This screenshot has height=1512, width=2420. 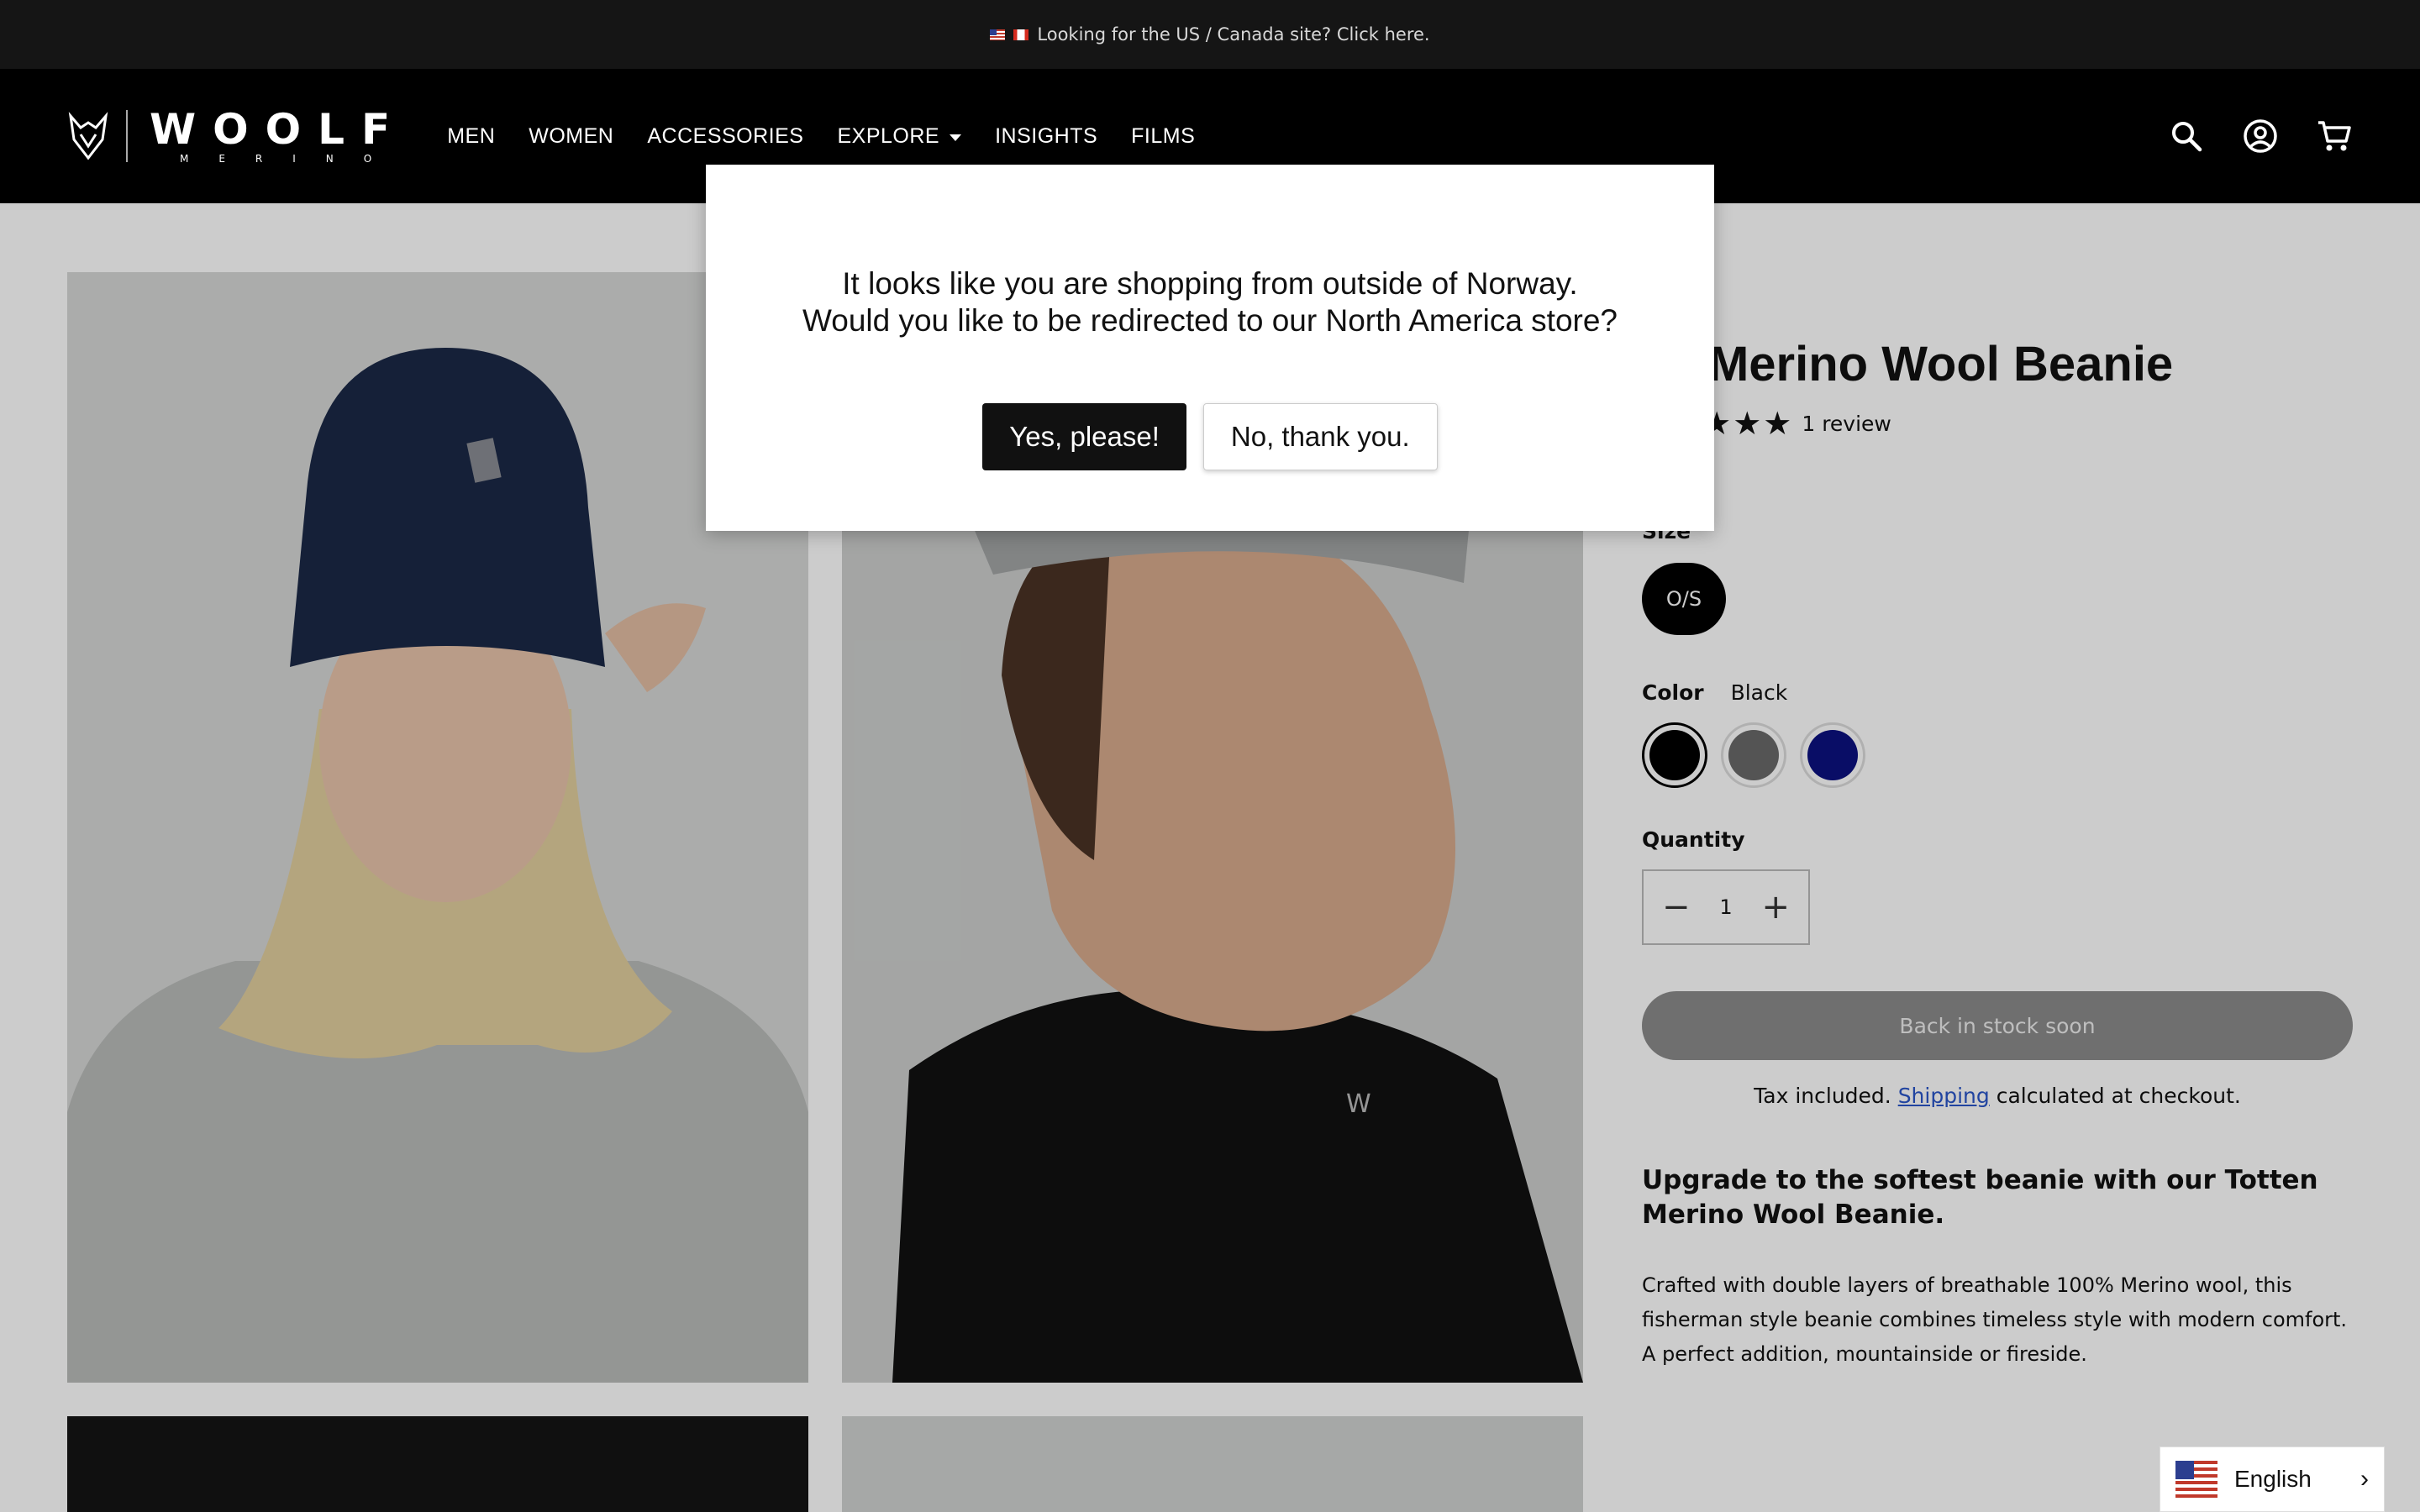 What do you see at coordinates (1320, 436) in the screenshot?
I see `no-thanks-button: No, thank you.` at bounding box center [1320, 436].